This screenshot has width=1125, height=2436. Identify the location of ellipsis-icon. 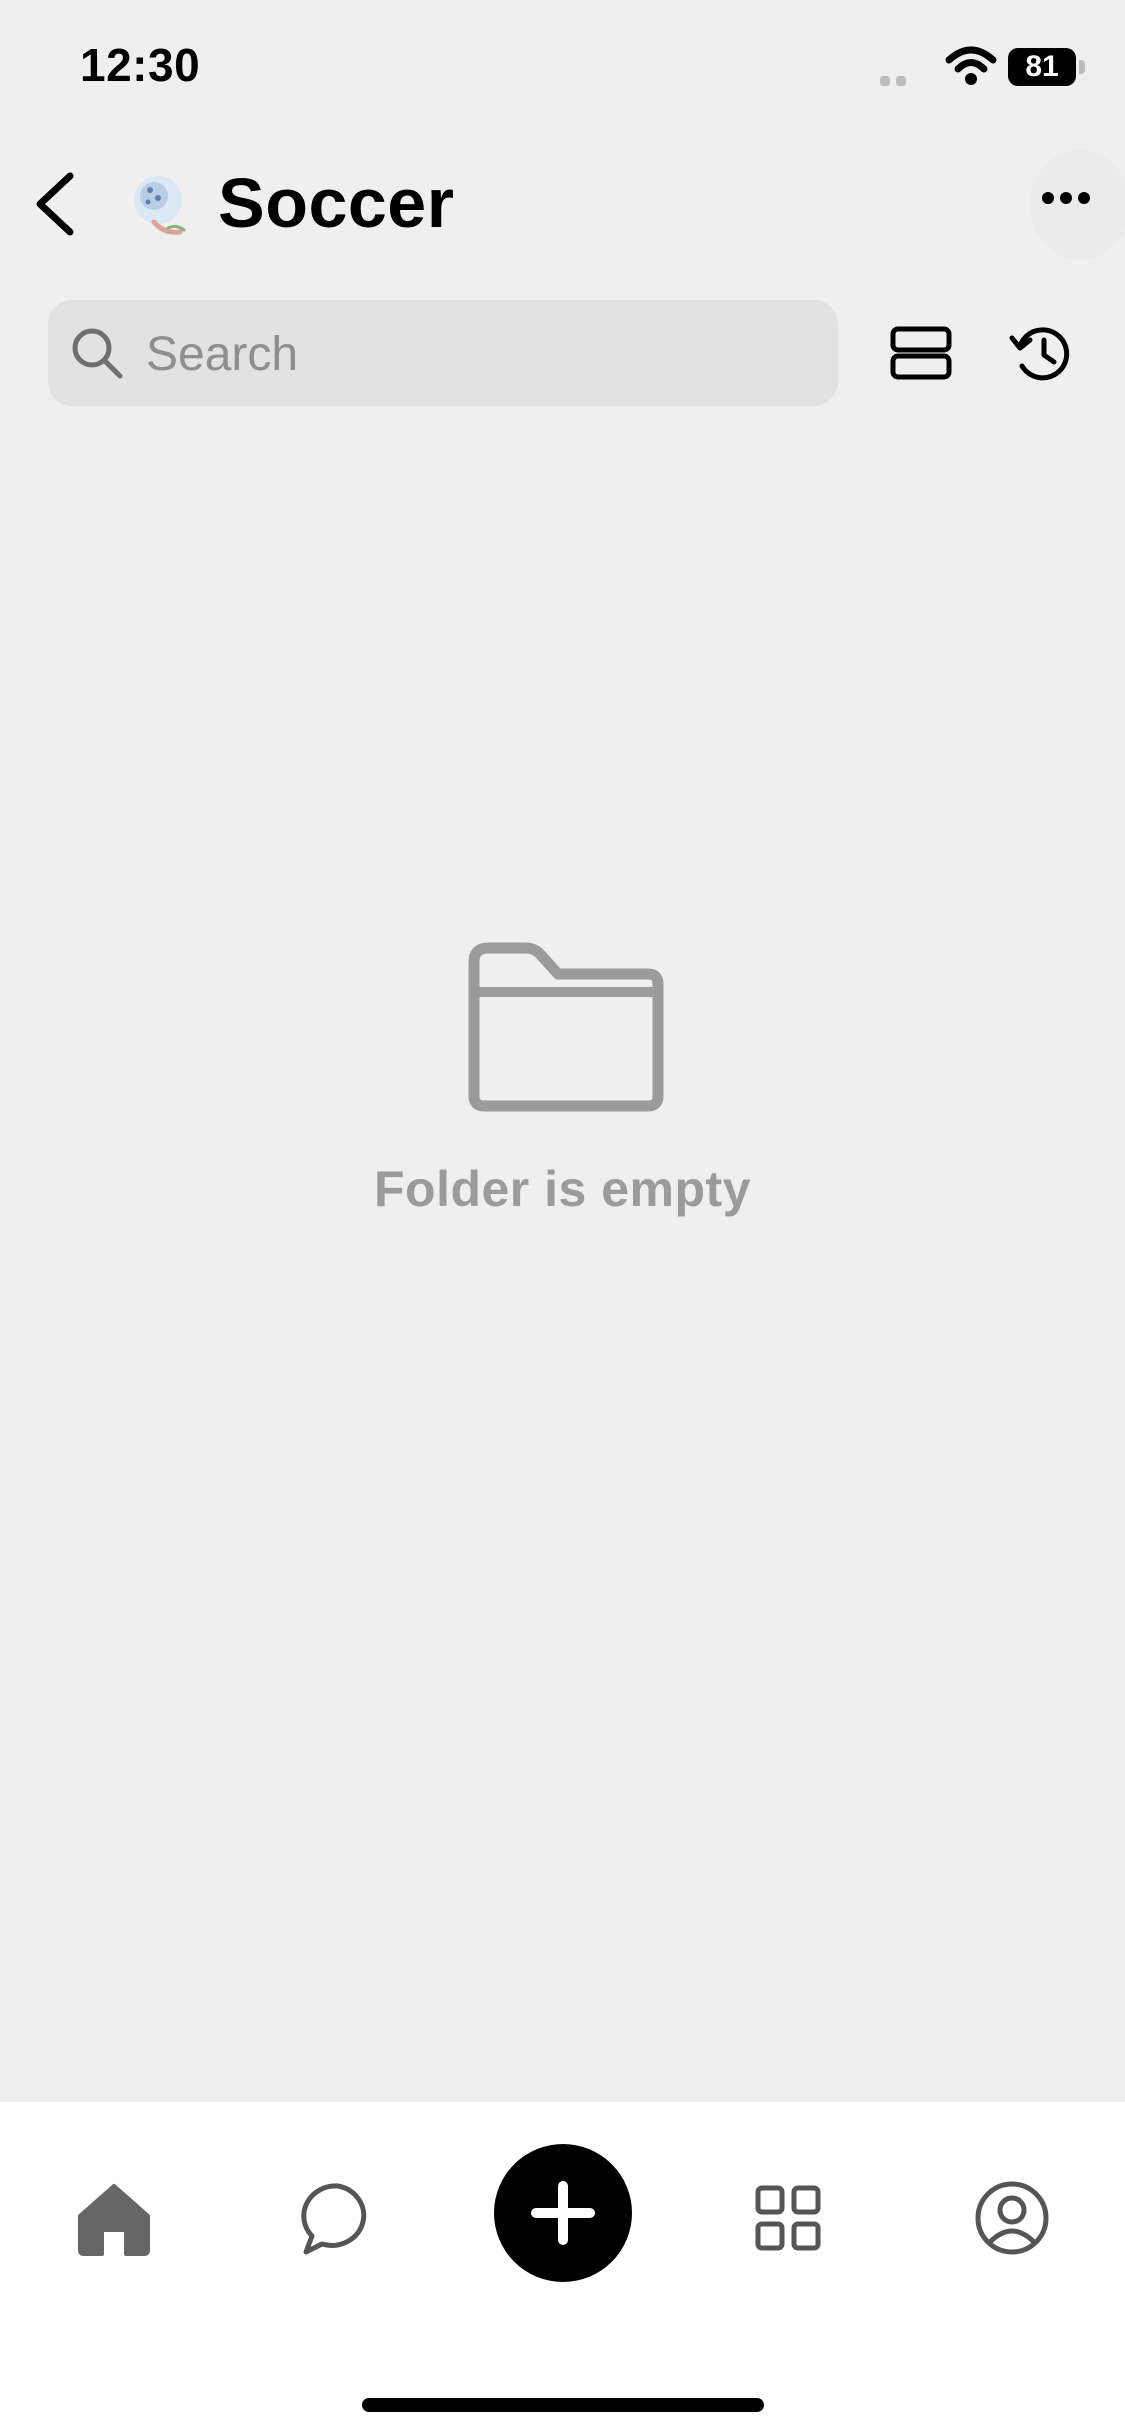
(1066, 198).